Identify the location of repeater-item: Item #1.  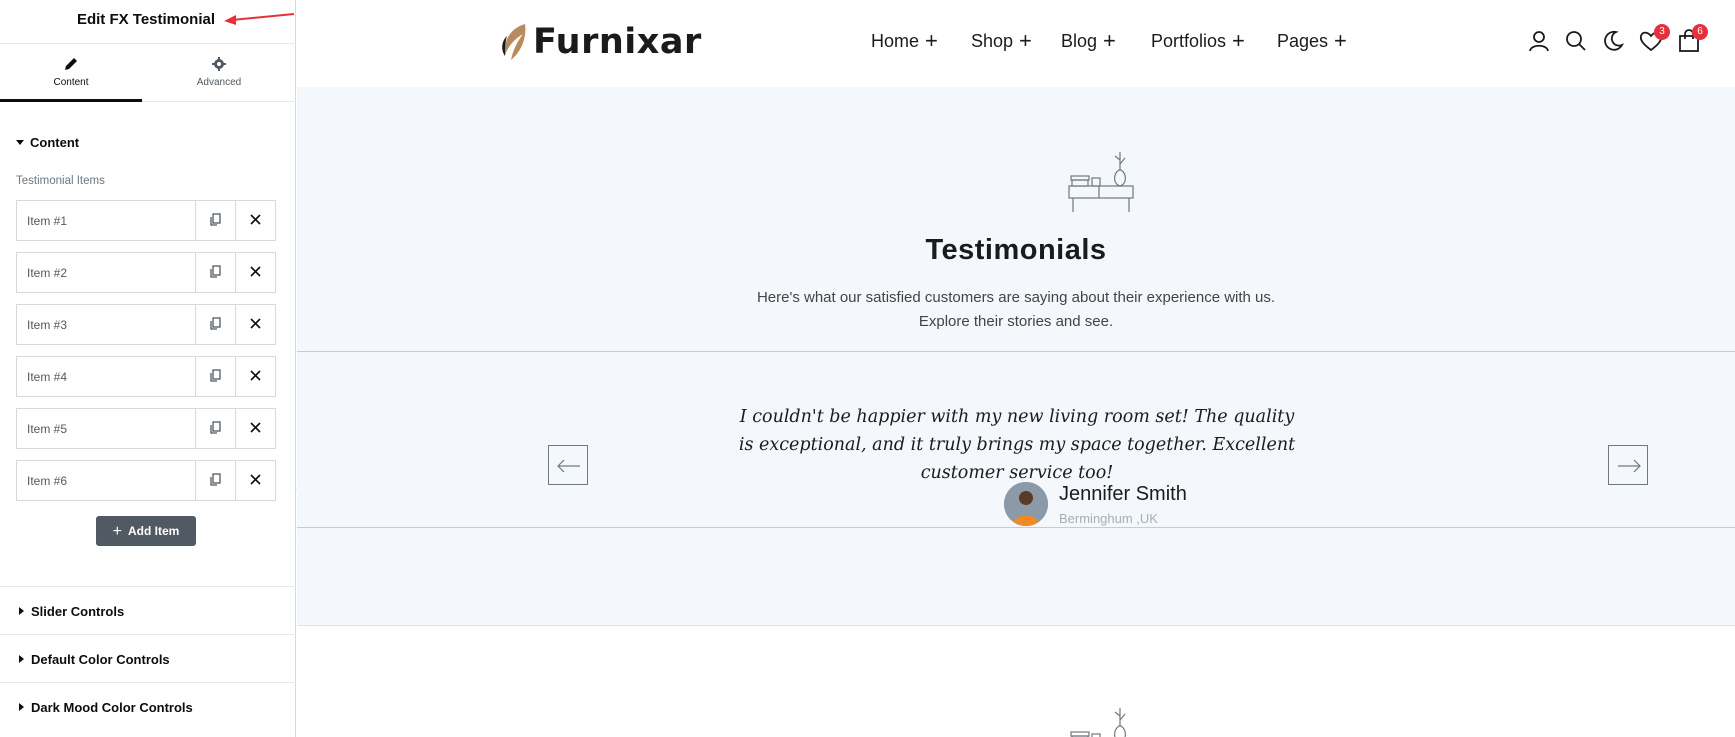
(146, 220).